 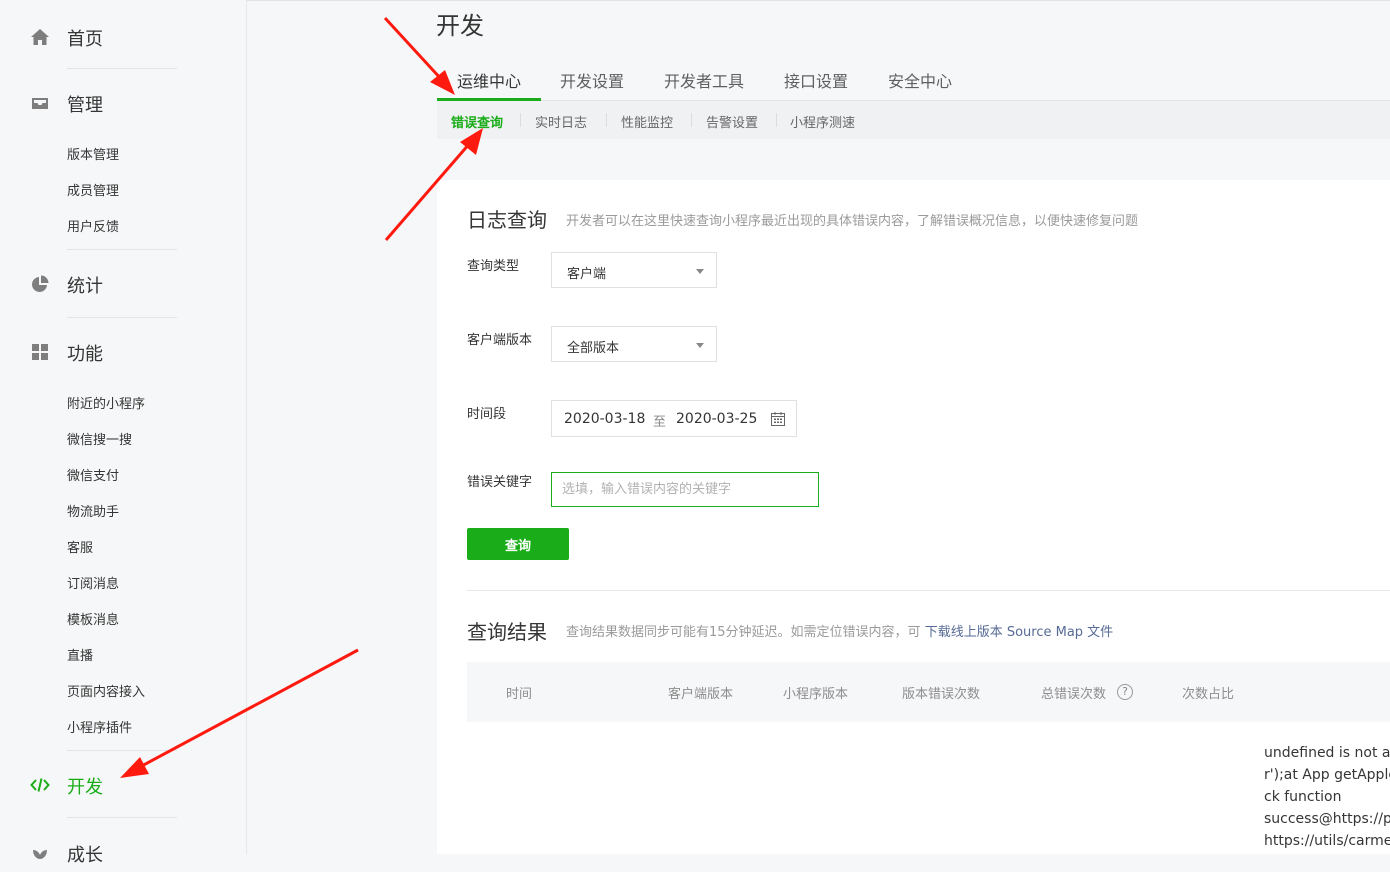 What do you see at coordinates (477, 121) in the screenshot?
I see `subtab-error-query: 错误查询` at bounding box center [477, 121].